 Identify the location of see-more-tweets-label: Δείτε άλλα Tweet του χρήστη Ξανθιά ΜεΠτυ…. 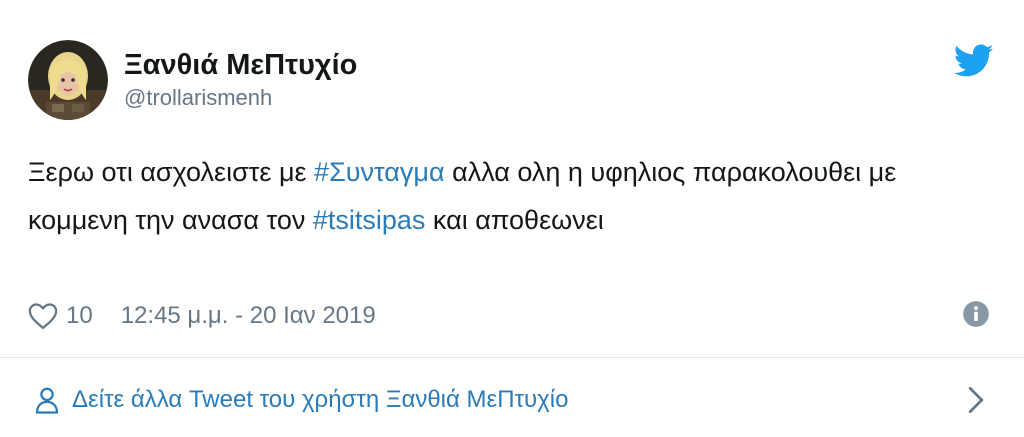
(320, 399).